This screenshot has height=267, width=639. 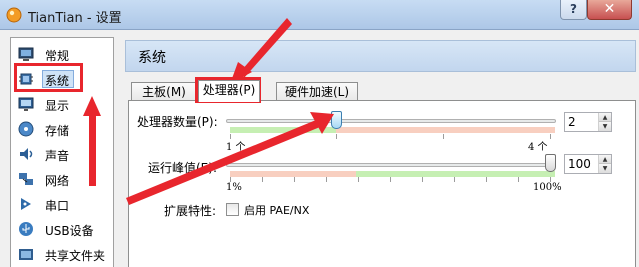 What do you see at coordinates (266, 48) in the screenshot?
I see `arrow-to-processor-tab` at bounding box center [266, 48].